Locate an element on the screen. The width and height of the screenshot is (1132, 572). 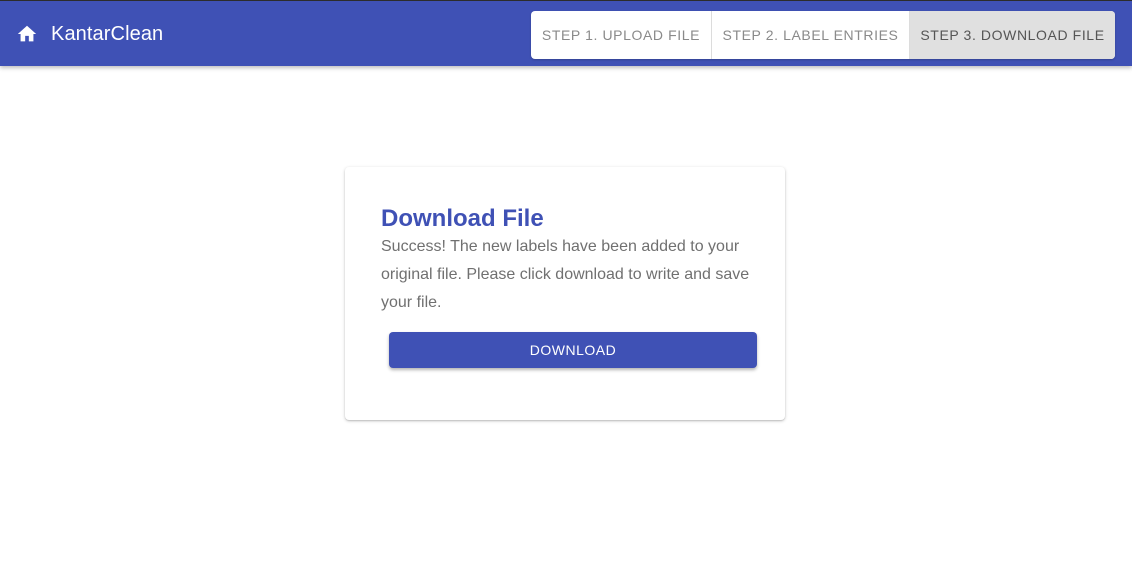
card-title: Download File is located at coordinates (462, 218).